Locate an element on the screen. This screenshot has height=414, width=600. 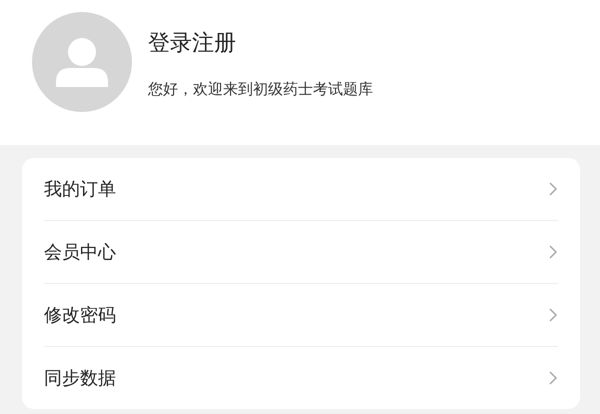
avatar-icon is located at coordinates (82, 62).